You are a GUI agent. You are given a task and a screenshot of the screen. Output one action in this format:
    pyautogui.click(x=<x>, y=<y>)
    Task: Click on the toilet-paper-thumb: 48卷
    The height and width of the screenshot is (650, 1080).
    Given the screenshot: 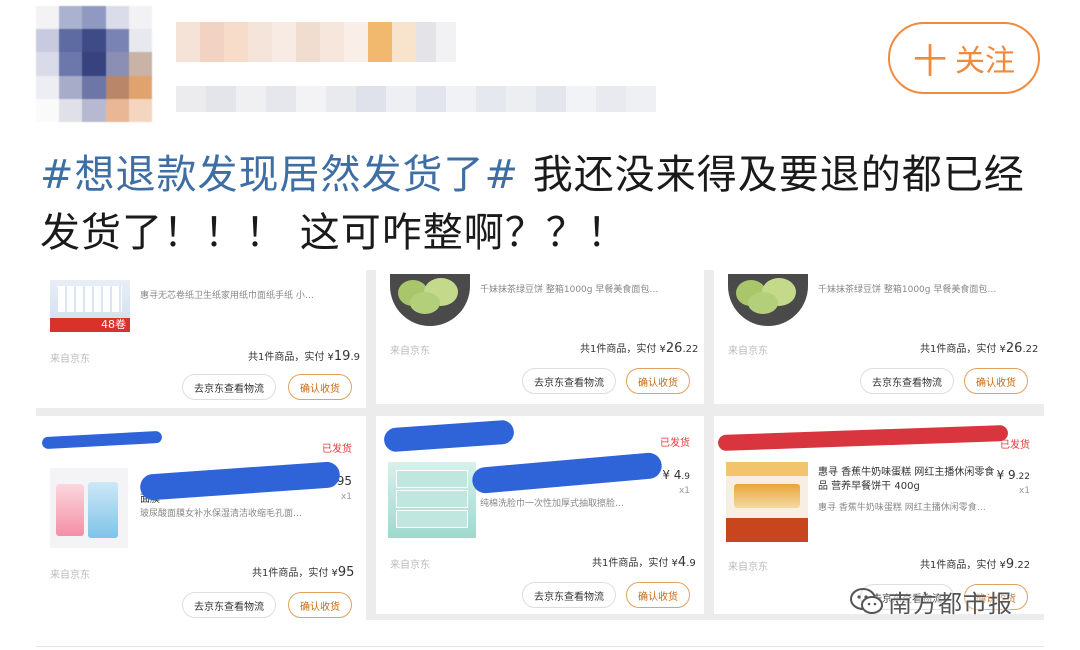 What is the action you would take?
    pyautogui.click(x=90, y=306)
    